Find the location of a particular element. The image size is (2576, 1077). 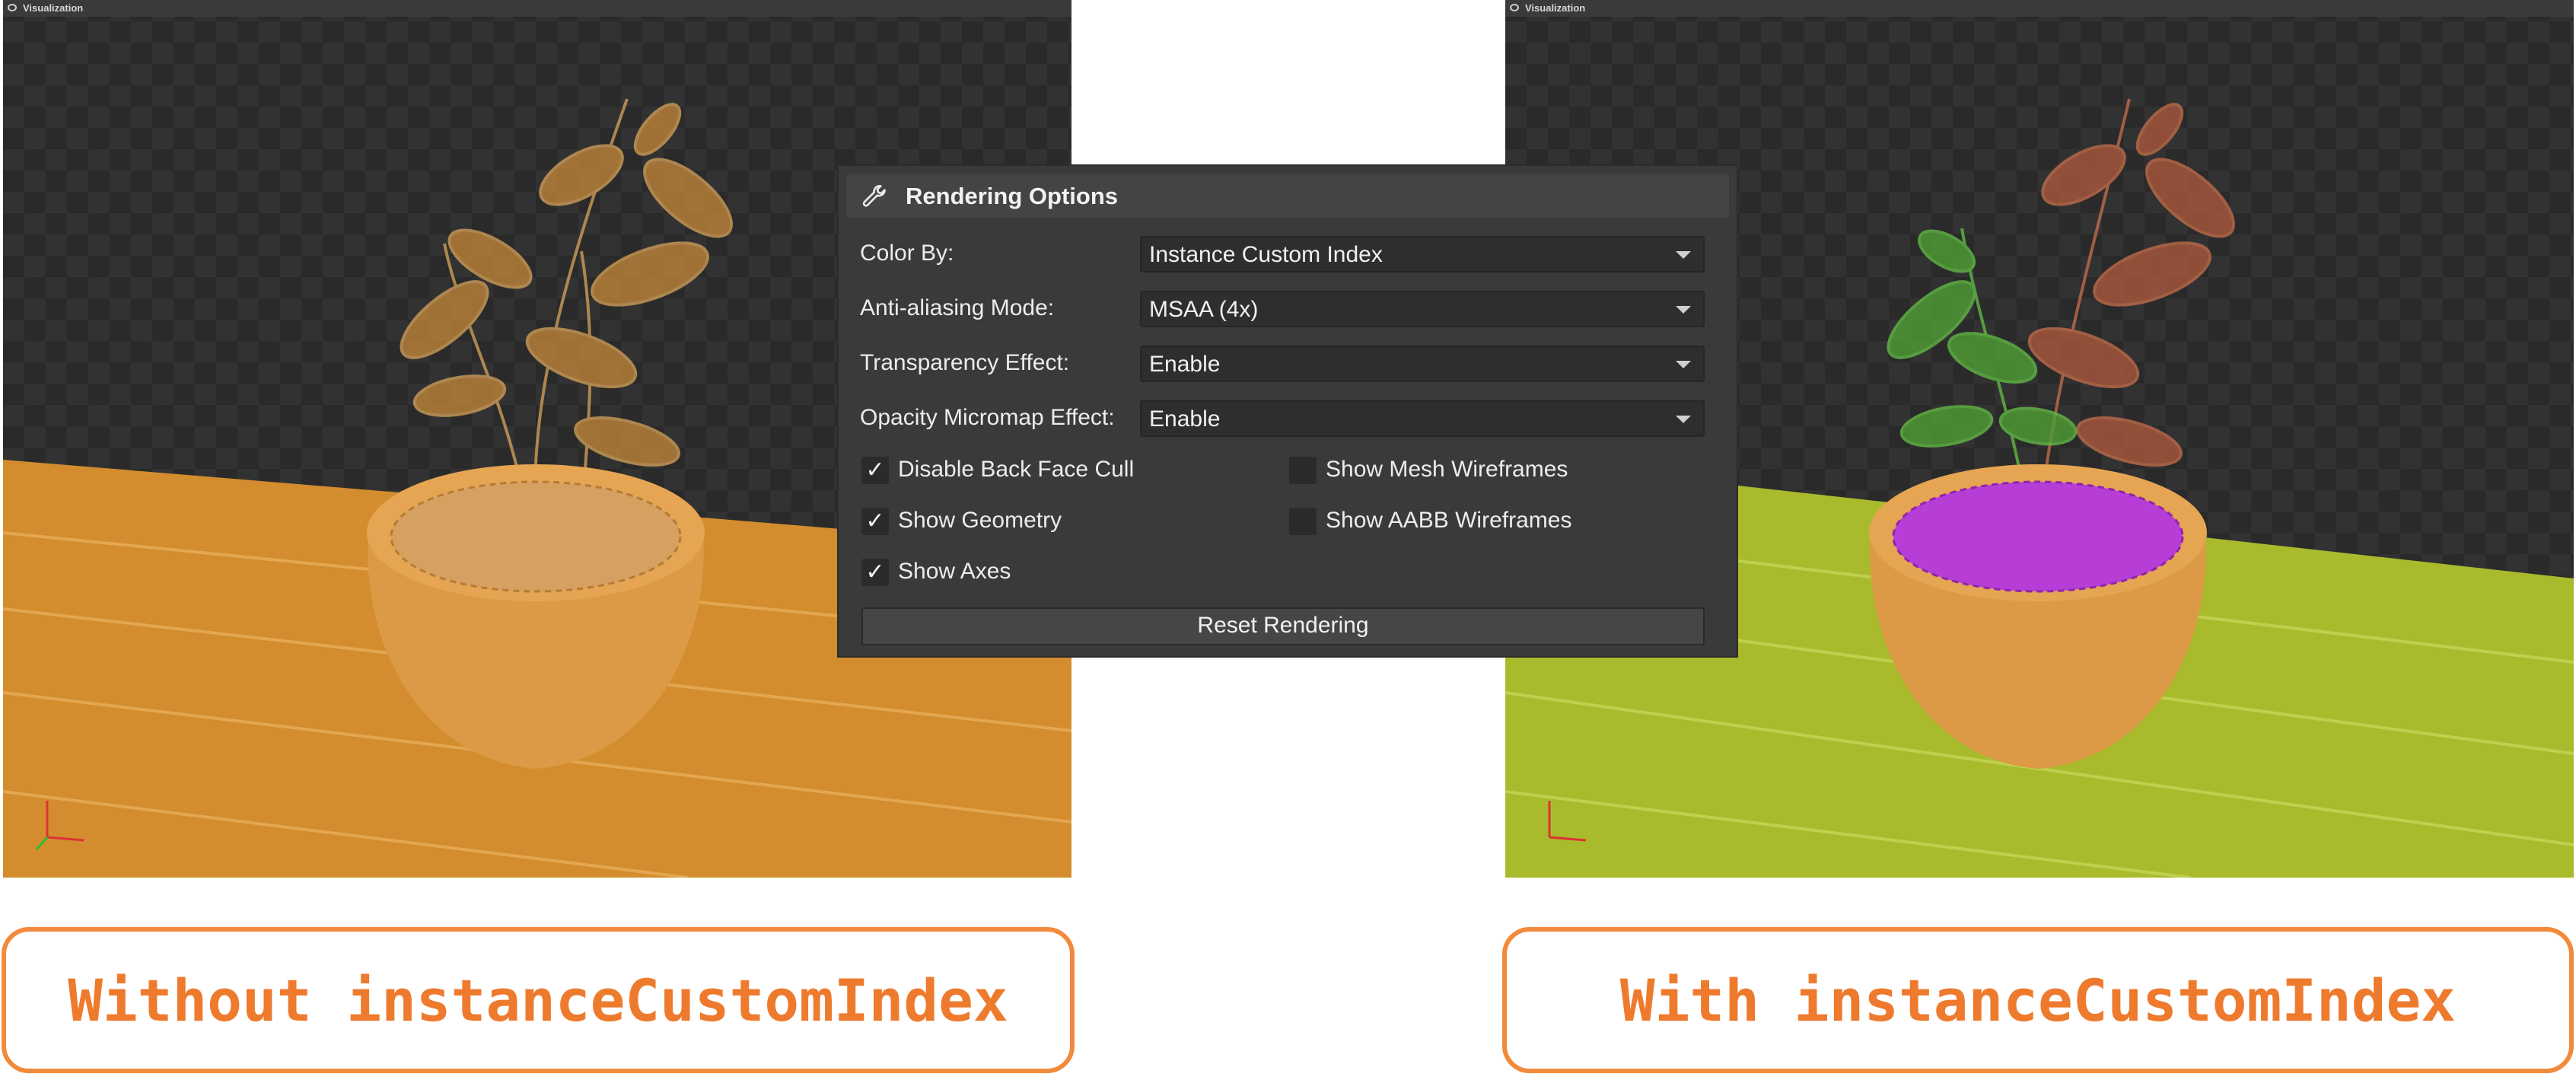

show-mesh-wireframes-checkbox: Show Mesh Wireframes is located at coordinates (1479, 471).